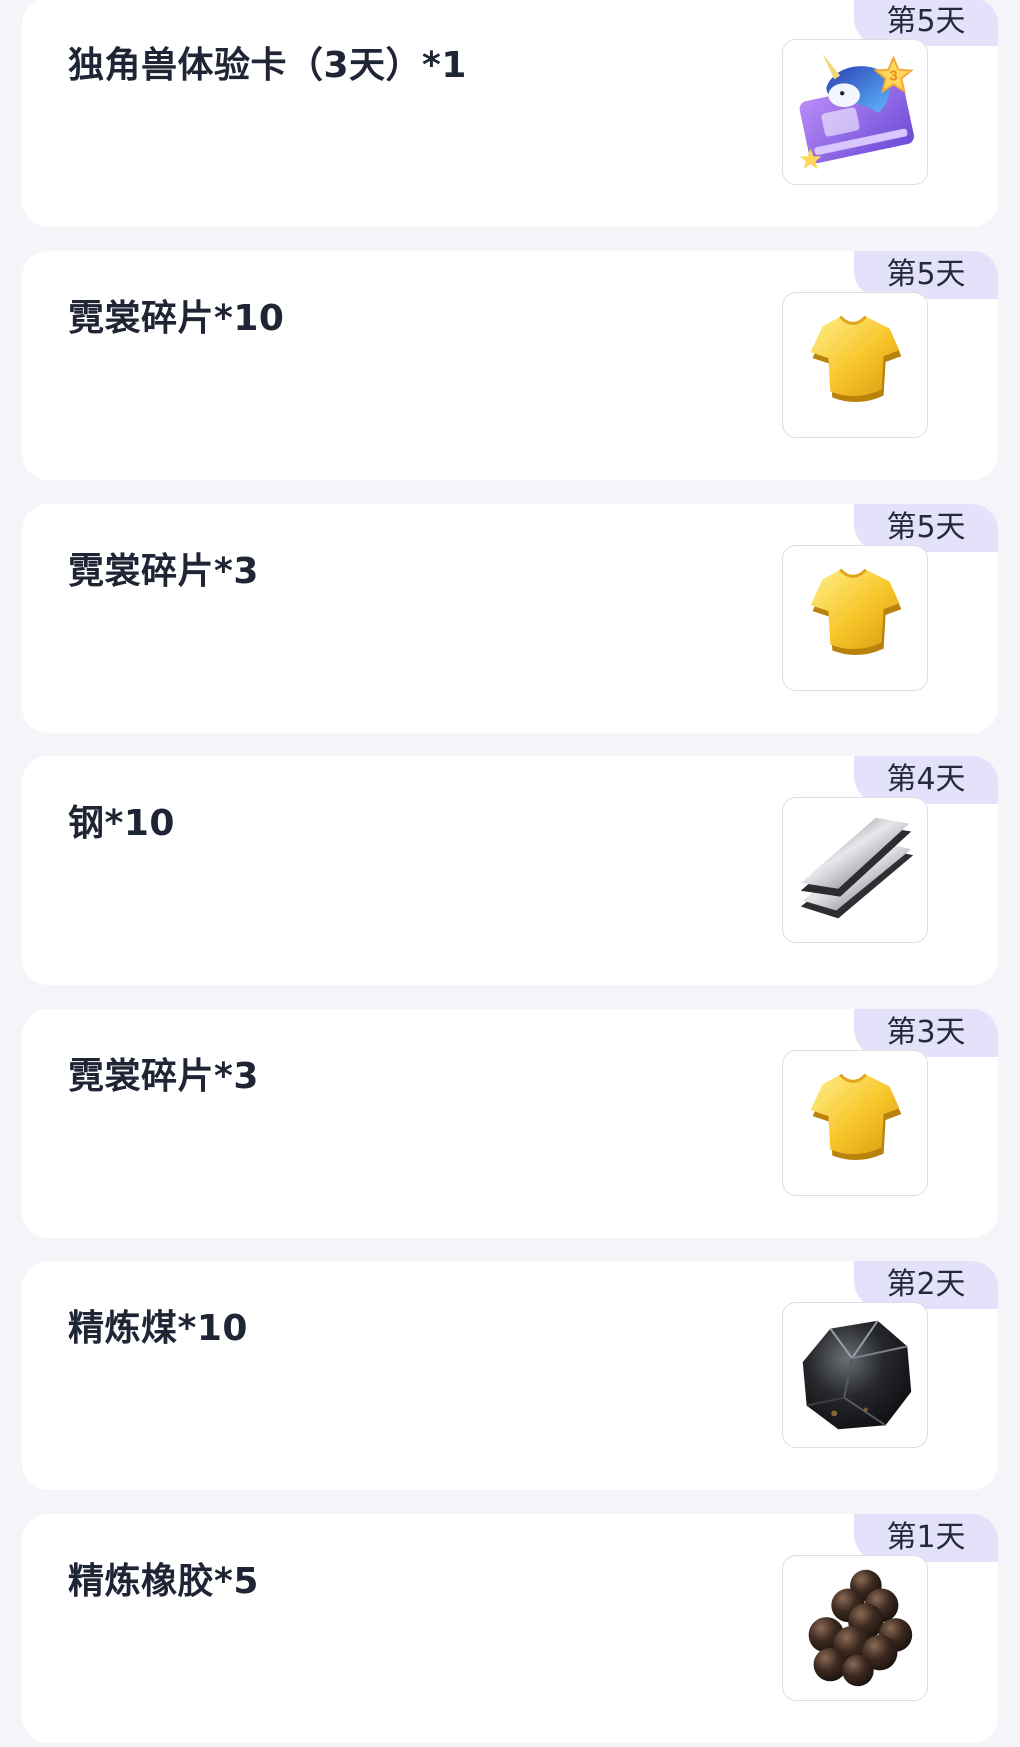 This screenshot has width=1020, height=1747. Describe the element at coordinates (510, 1375) in the screenshot. I see `reward-card: 精炼煤*10 第2天` at that location.